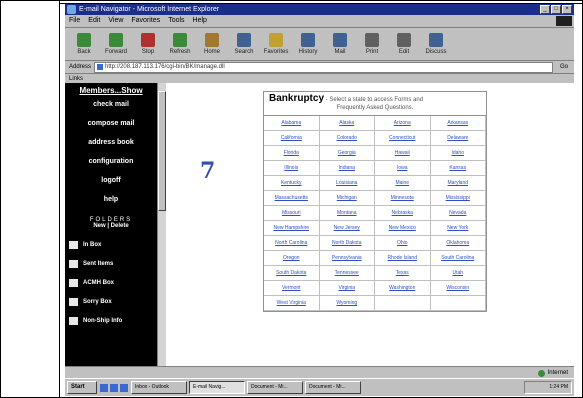  What do you see at coordinates (458, 168) in the screenshot?
I see `state-link: Kansas` at bounding box center [458, 168].